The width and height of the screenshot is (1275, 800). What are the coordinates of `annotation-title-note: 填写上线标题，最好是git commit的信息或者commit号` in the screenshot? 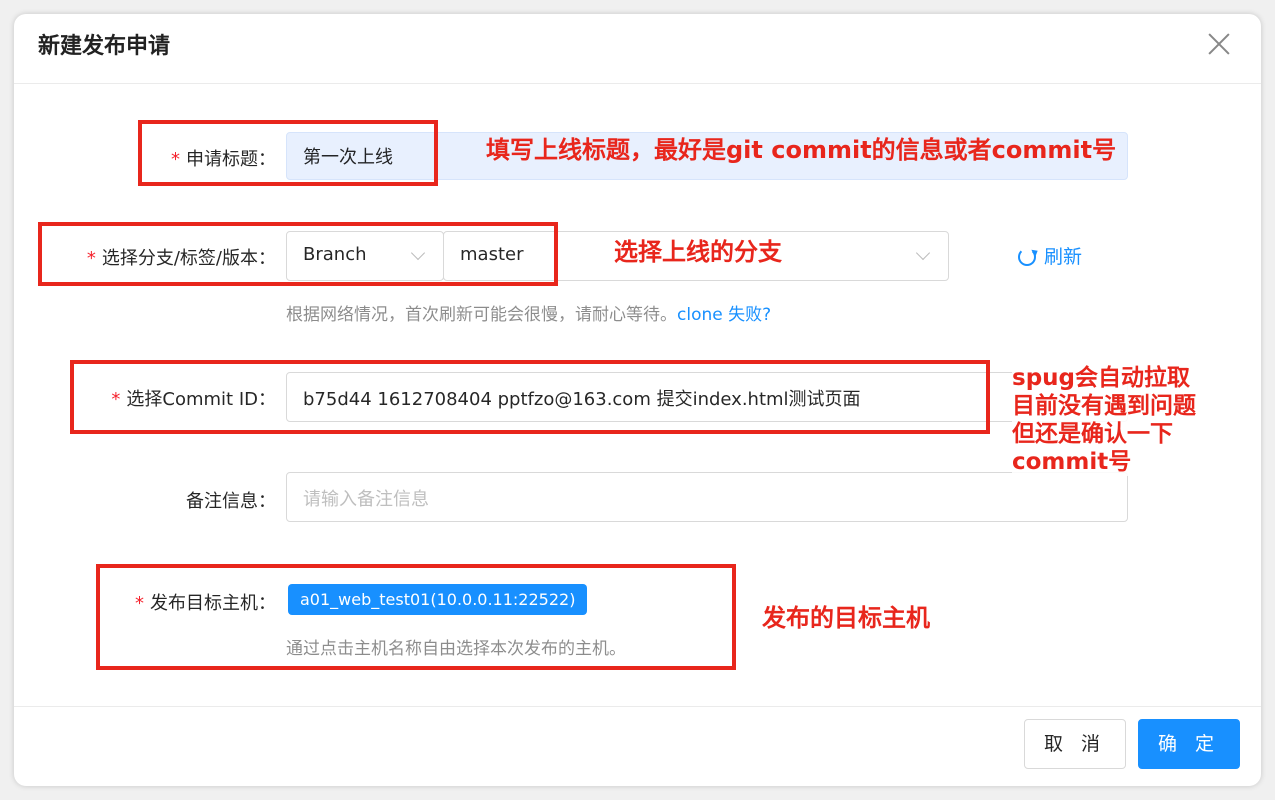 It's located at (801, 150).